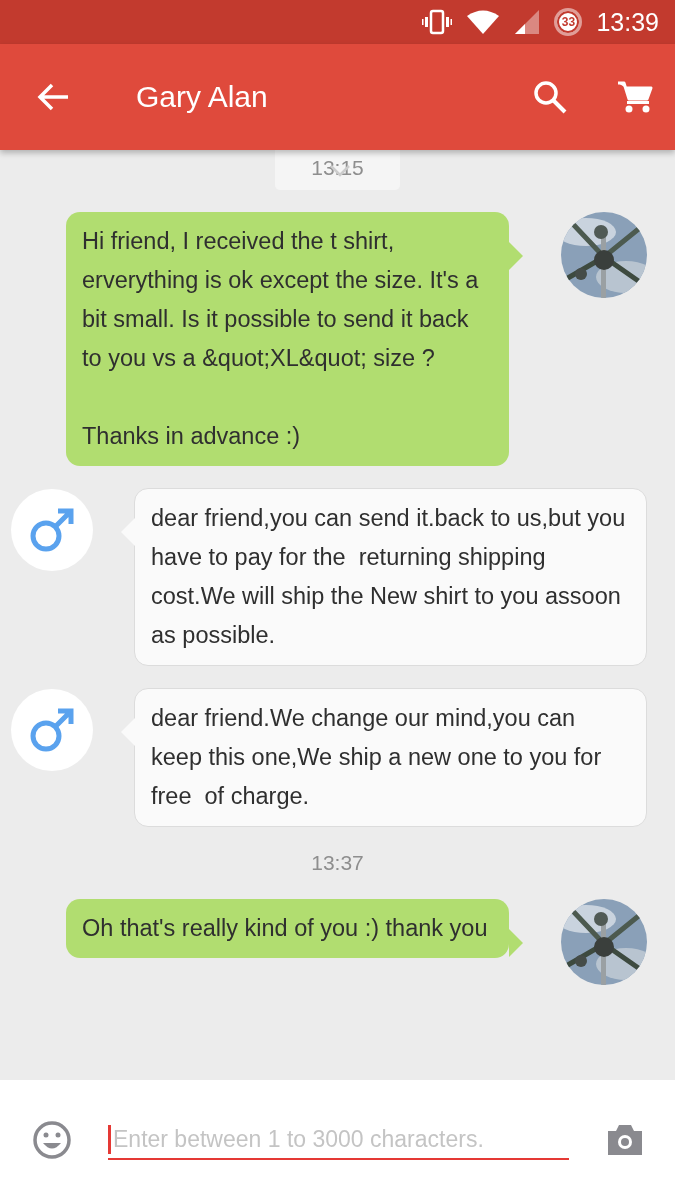 The width and height of the screenshot is (675, 1200). What do you see at coordinates (568, 22) in the screenshot?
I see `battery-level: 33` at bounding box center [568, 22].